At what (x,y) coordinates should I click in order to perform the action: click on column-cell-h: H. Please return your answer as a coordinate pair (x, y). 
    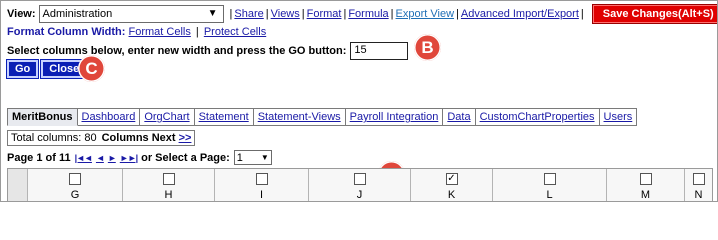
    Looking at the image, I should click on (169, 185).